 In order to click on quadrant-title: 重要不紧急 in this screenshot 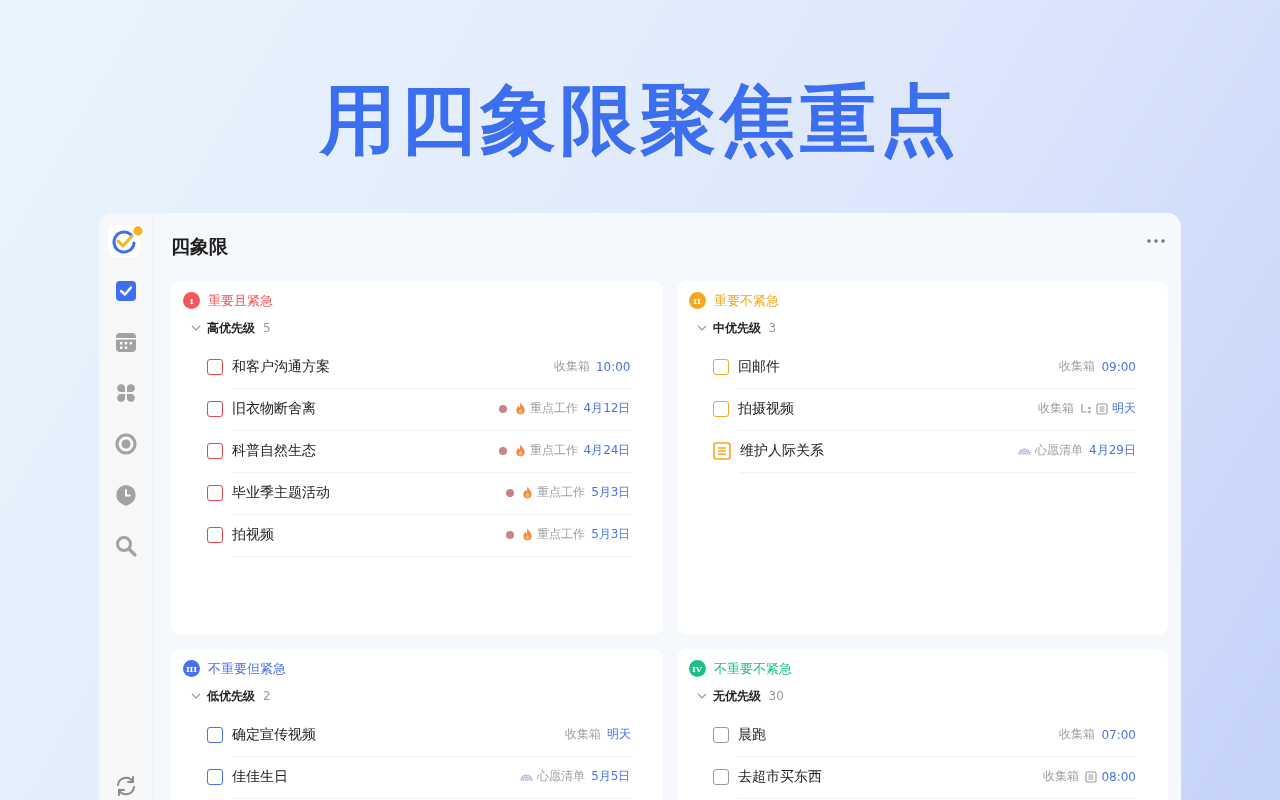, I will do `click(746, 300)`.